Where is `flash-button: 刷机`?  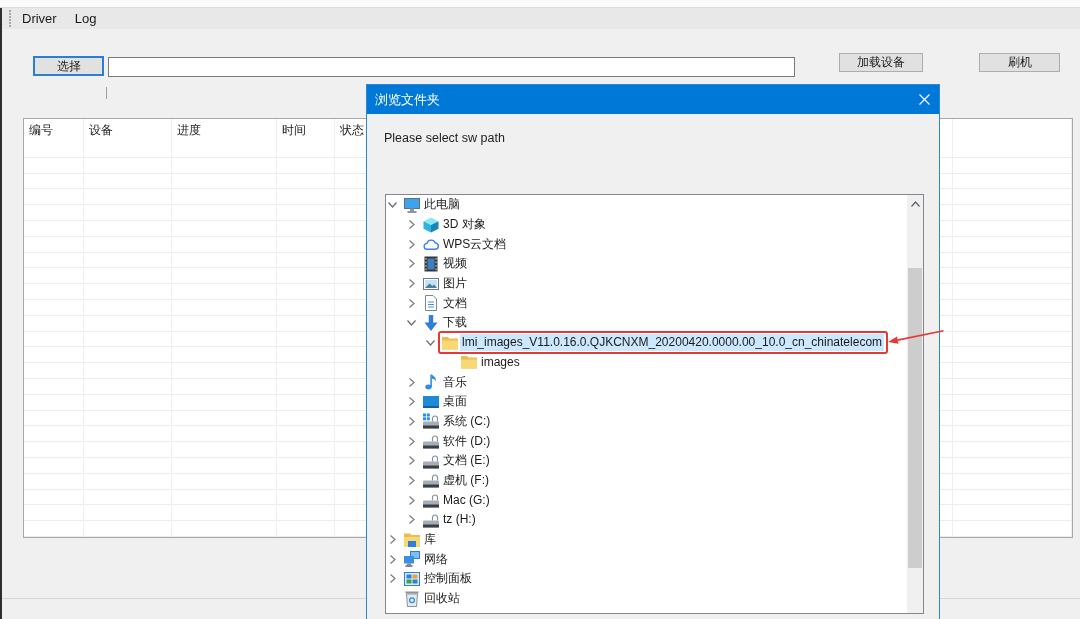
flash-button: 刷机 is located at coordinates (1019, 62).